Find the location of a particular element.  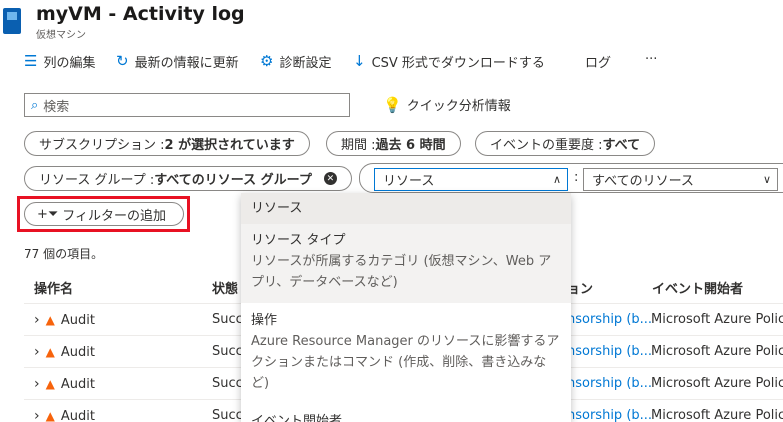

resource-type-select: リソース ∧ is located at coordinates (471, 179).